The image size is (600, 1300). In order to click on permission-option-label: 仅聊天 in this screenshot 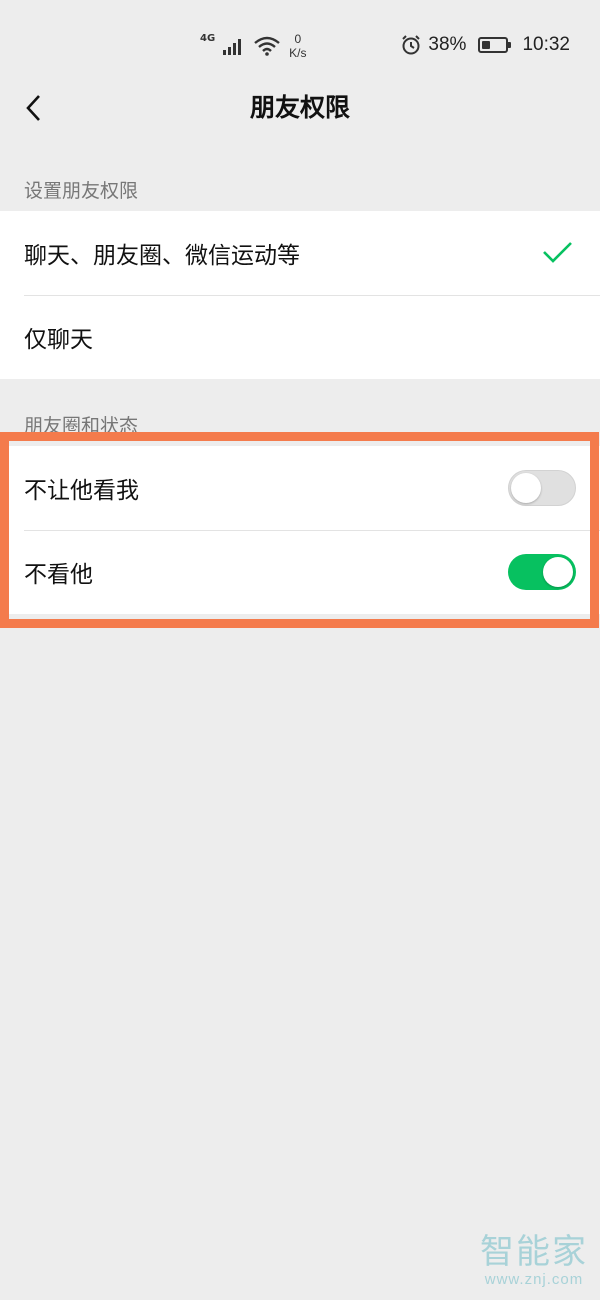, I will do `click(58, 340)`.